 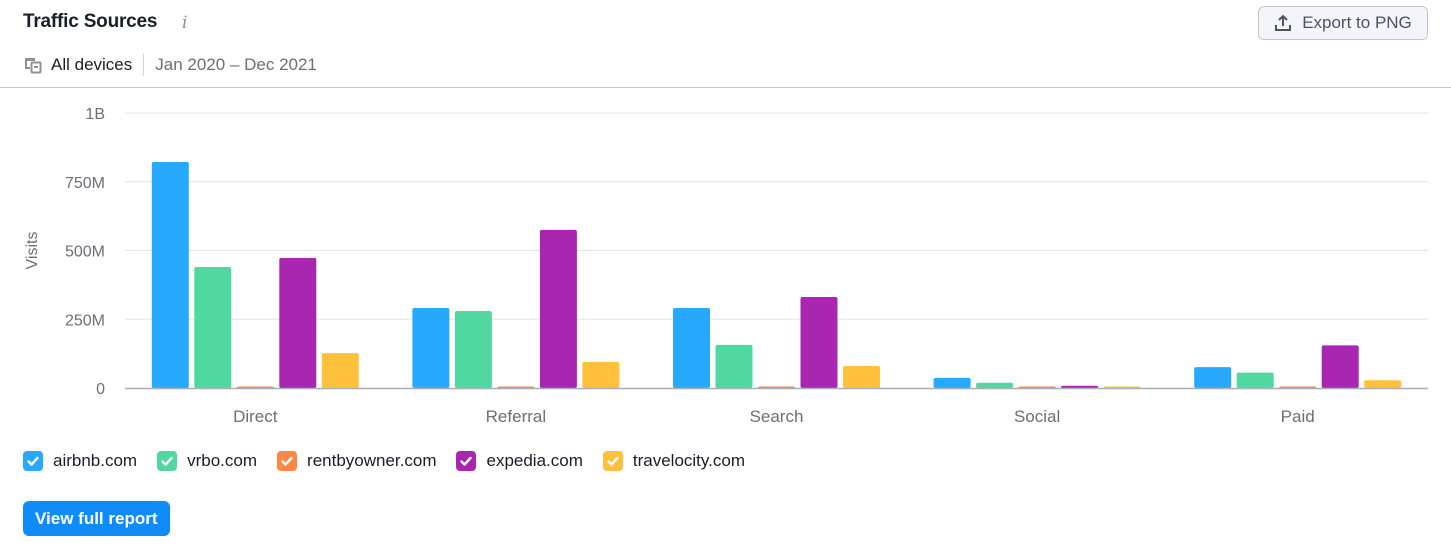 What do you see at coordinates (85, 183) in the screenshot?
I see `y-tick-label: 750M` at bounding box center [85, 183].